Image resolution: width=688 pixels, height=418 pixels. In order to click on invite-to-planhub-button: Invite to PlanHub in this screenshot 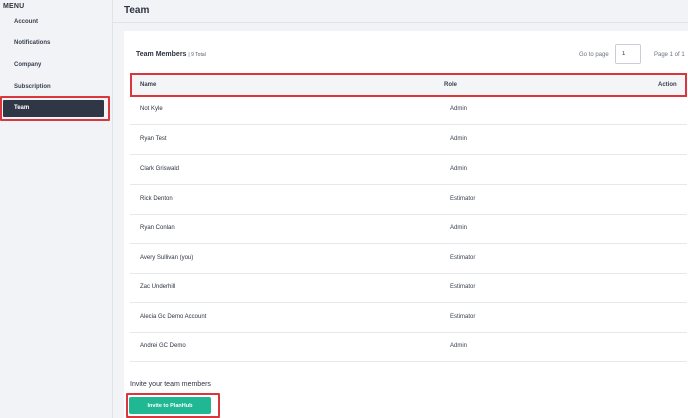, I will do `click(170, 405)`.